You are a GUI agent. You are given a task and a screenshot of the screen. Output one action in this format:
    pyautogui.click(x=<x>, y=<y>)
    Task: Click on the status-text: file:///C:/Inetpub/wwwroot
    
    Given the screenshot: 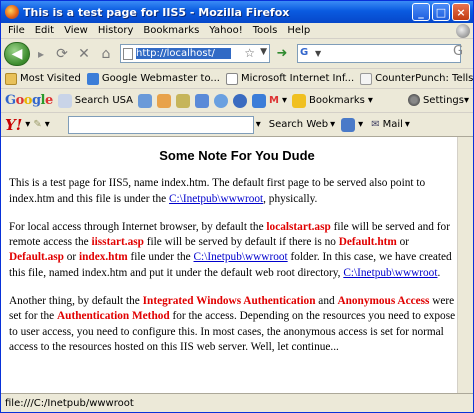 What is the action you would take?
    pyautogui.click(x=69, y=403)
    